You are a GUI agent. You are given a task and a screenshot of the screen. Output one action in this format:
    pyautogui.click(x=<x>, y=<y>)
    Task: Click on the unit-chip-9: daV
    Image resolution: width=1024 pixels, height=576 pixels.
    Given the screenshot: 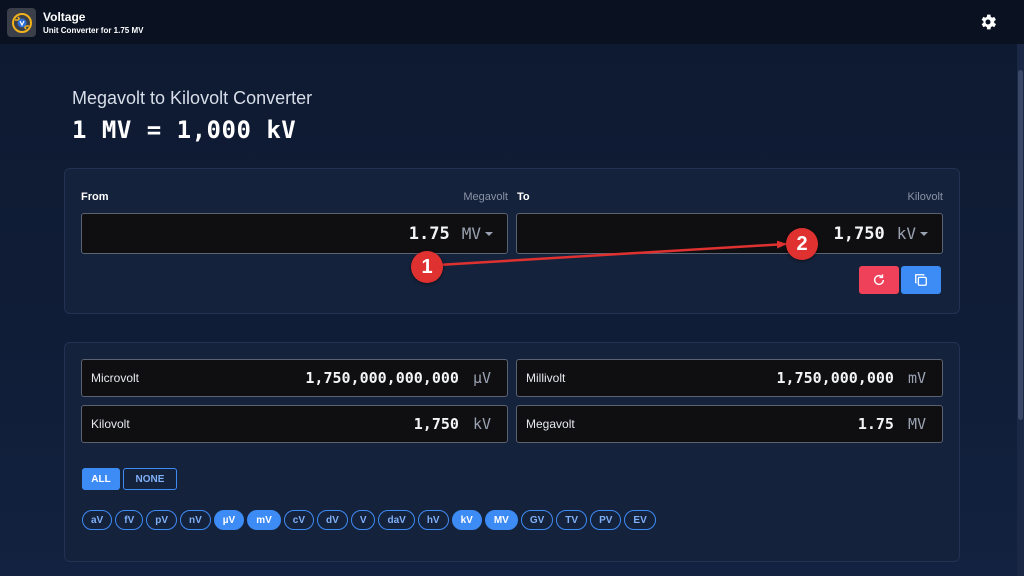 What is the action you would take?
    pyautogui.click(x=396, y=520)
    